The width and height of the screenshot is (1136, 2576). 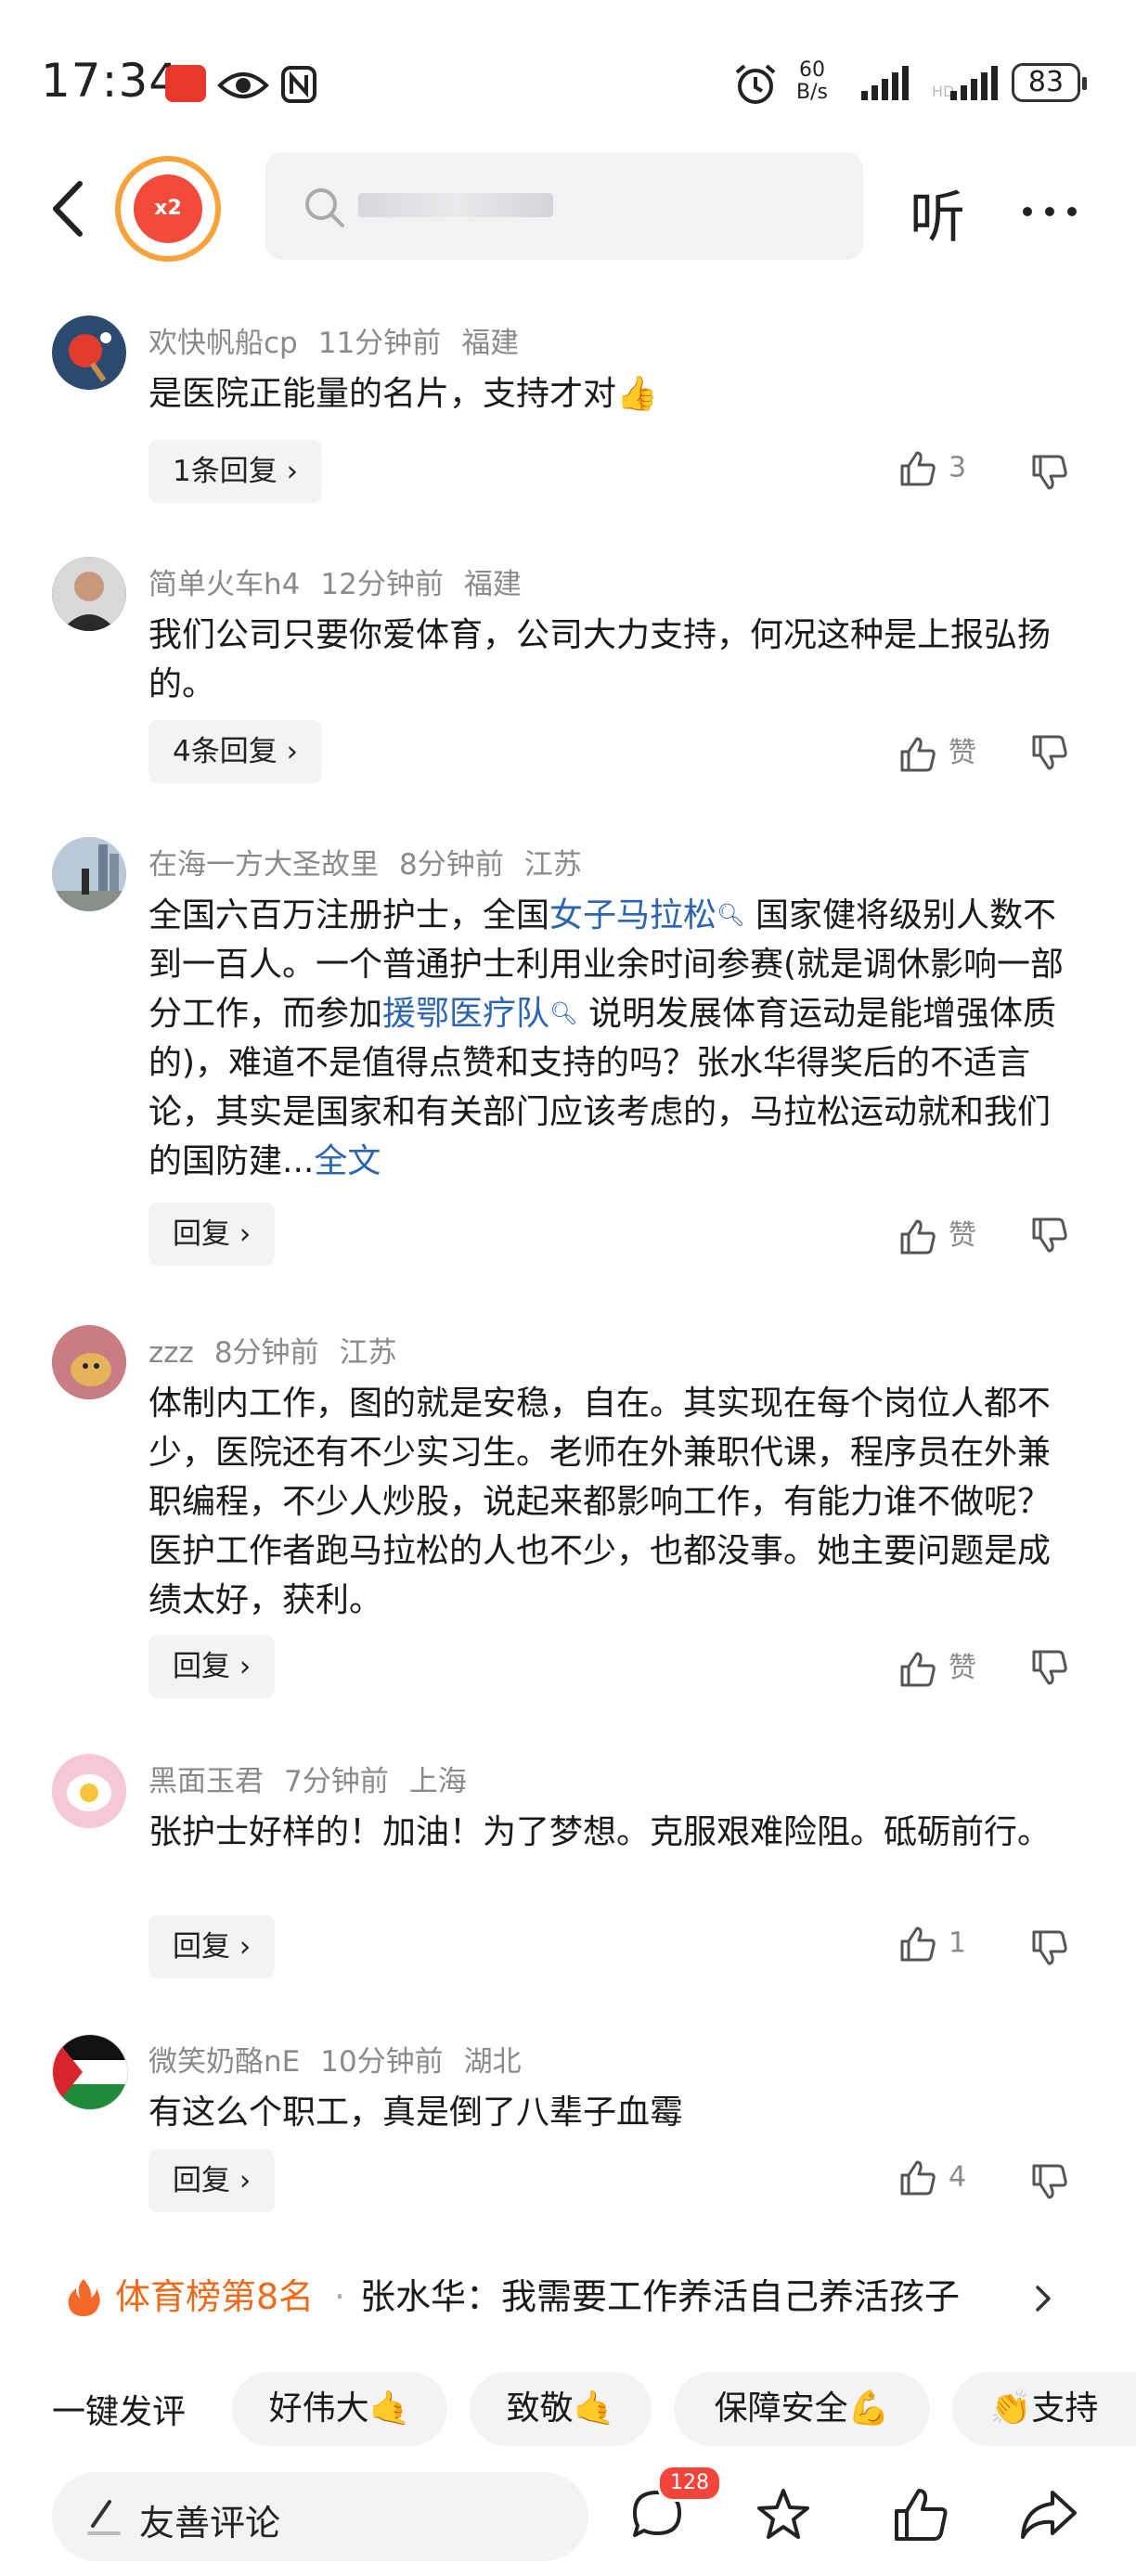 What do you see at coordinates (1056, 211) in the screenshot?
I see `more-icon` at bounding box center [1056, 211].